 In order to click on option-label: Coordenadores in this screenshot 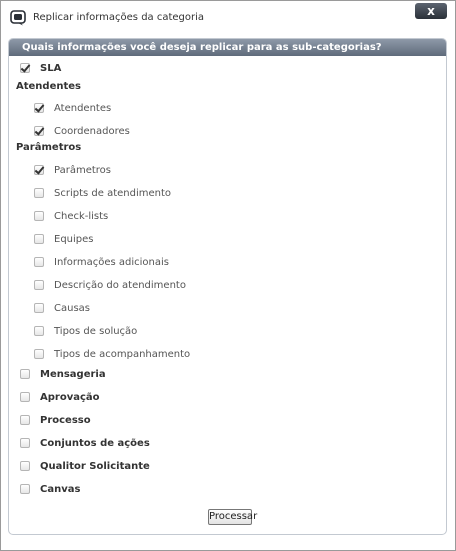, I will do `click(92, 131)`.